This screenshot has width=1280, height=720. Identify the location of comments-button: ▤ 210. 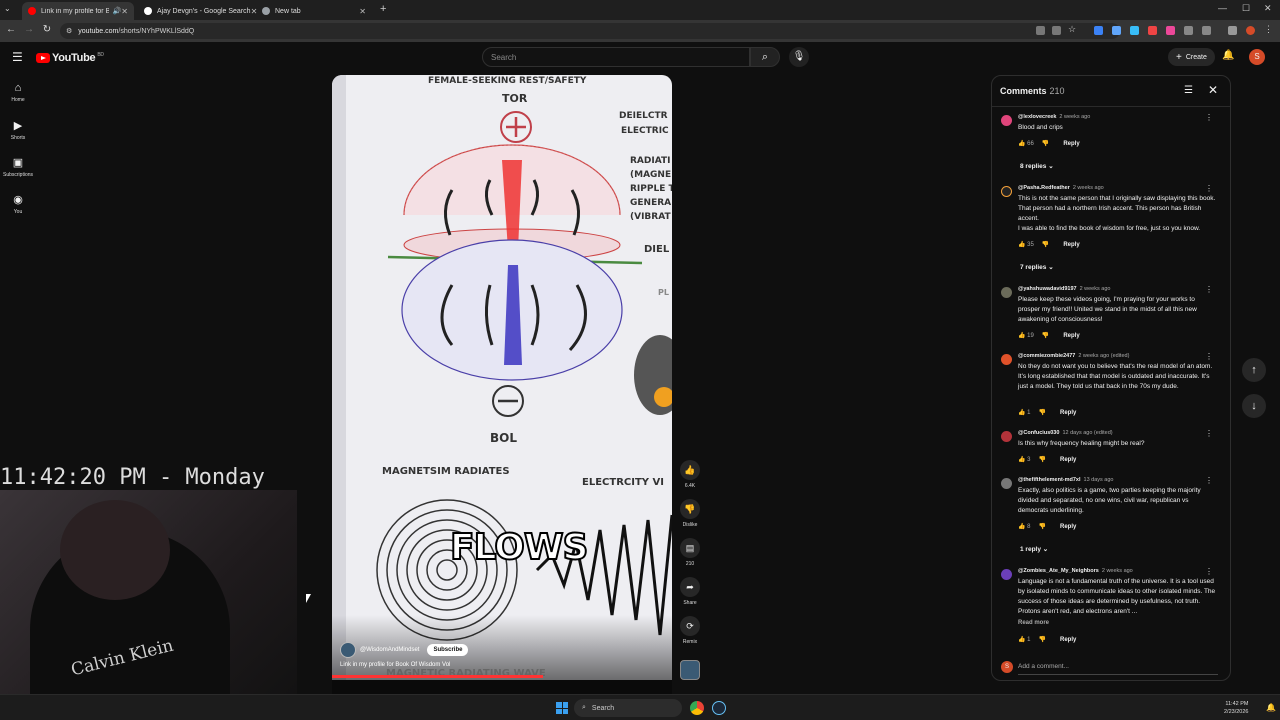
(690, 552).